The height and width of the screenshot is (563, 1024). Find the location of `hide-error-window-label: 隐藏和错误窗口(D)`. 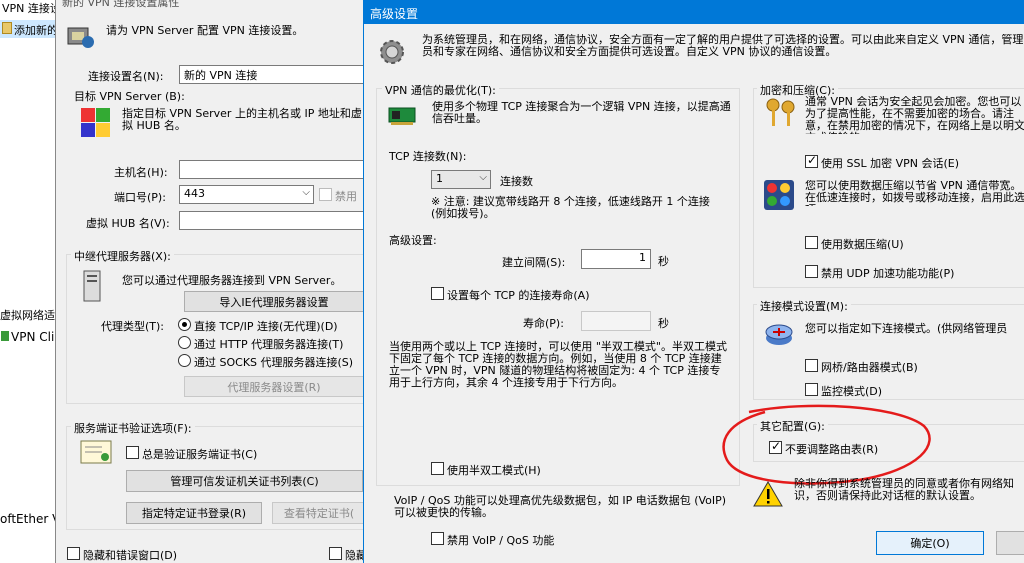

hide-error-window-label: 隐藏和错误窗口(D) is located at coordinates (130, 555).